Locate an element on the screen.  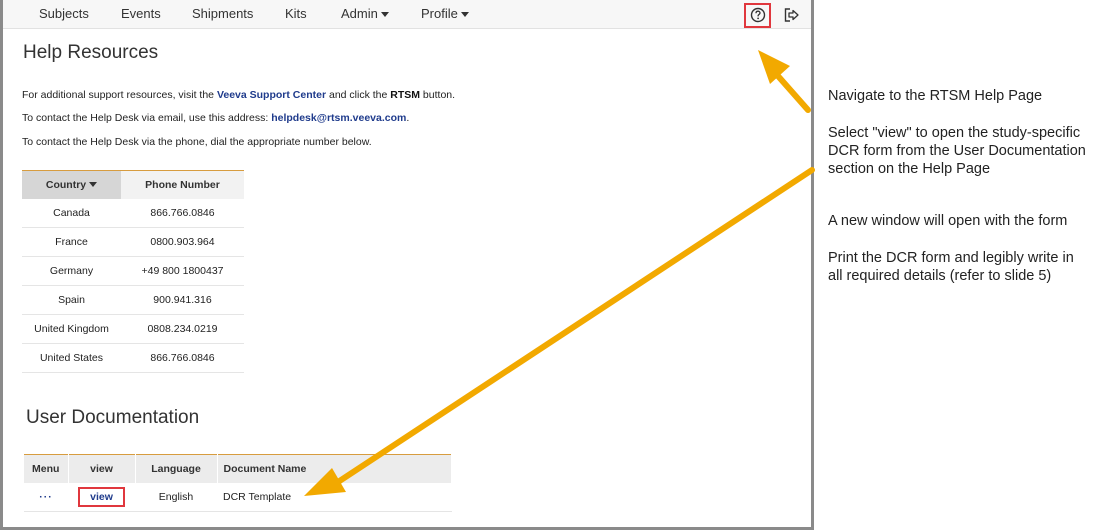
country-cell: United States is located at coordinates (71, 358).